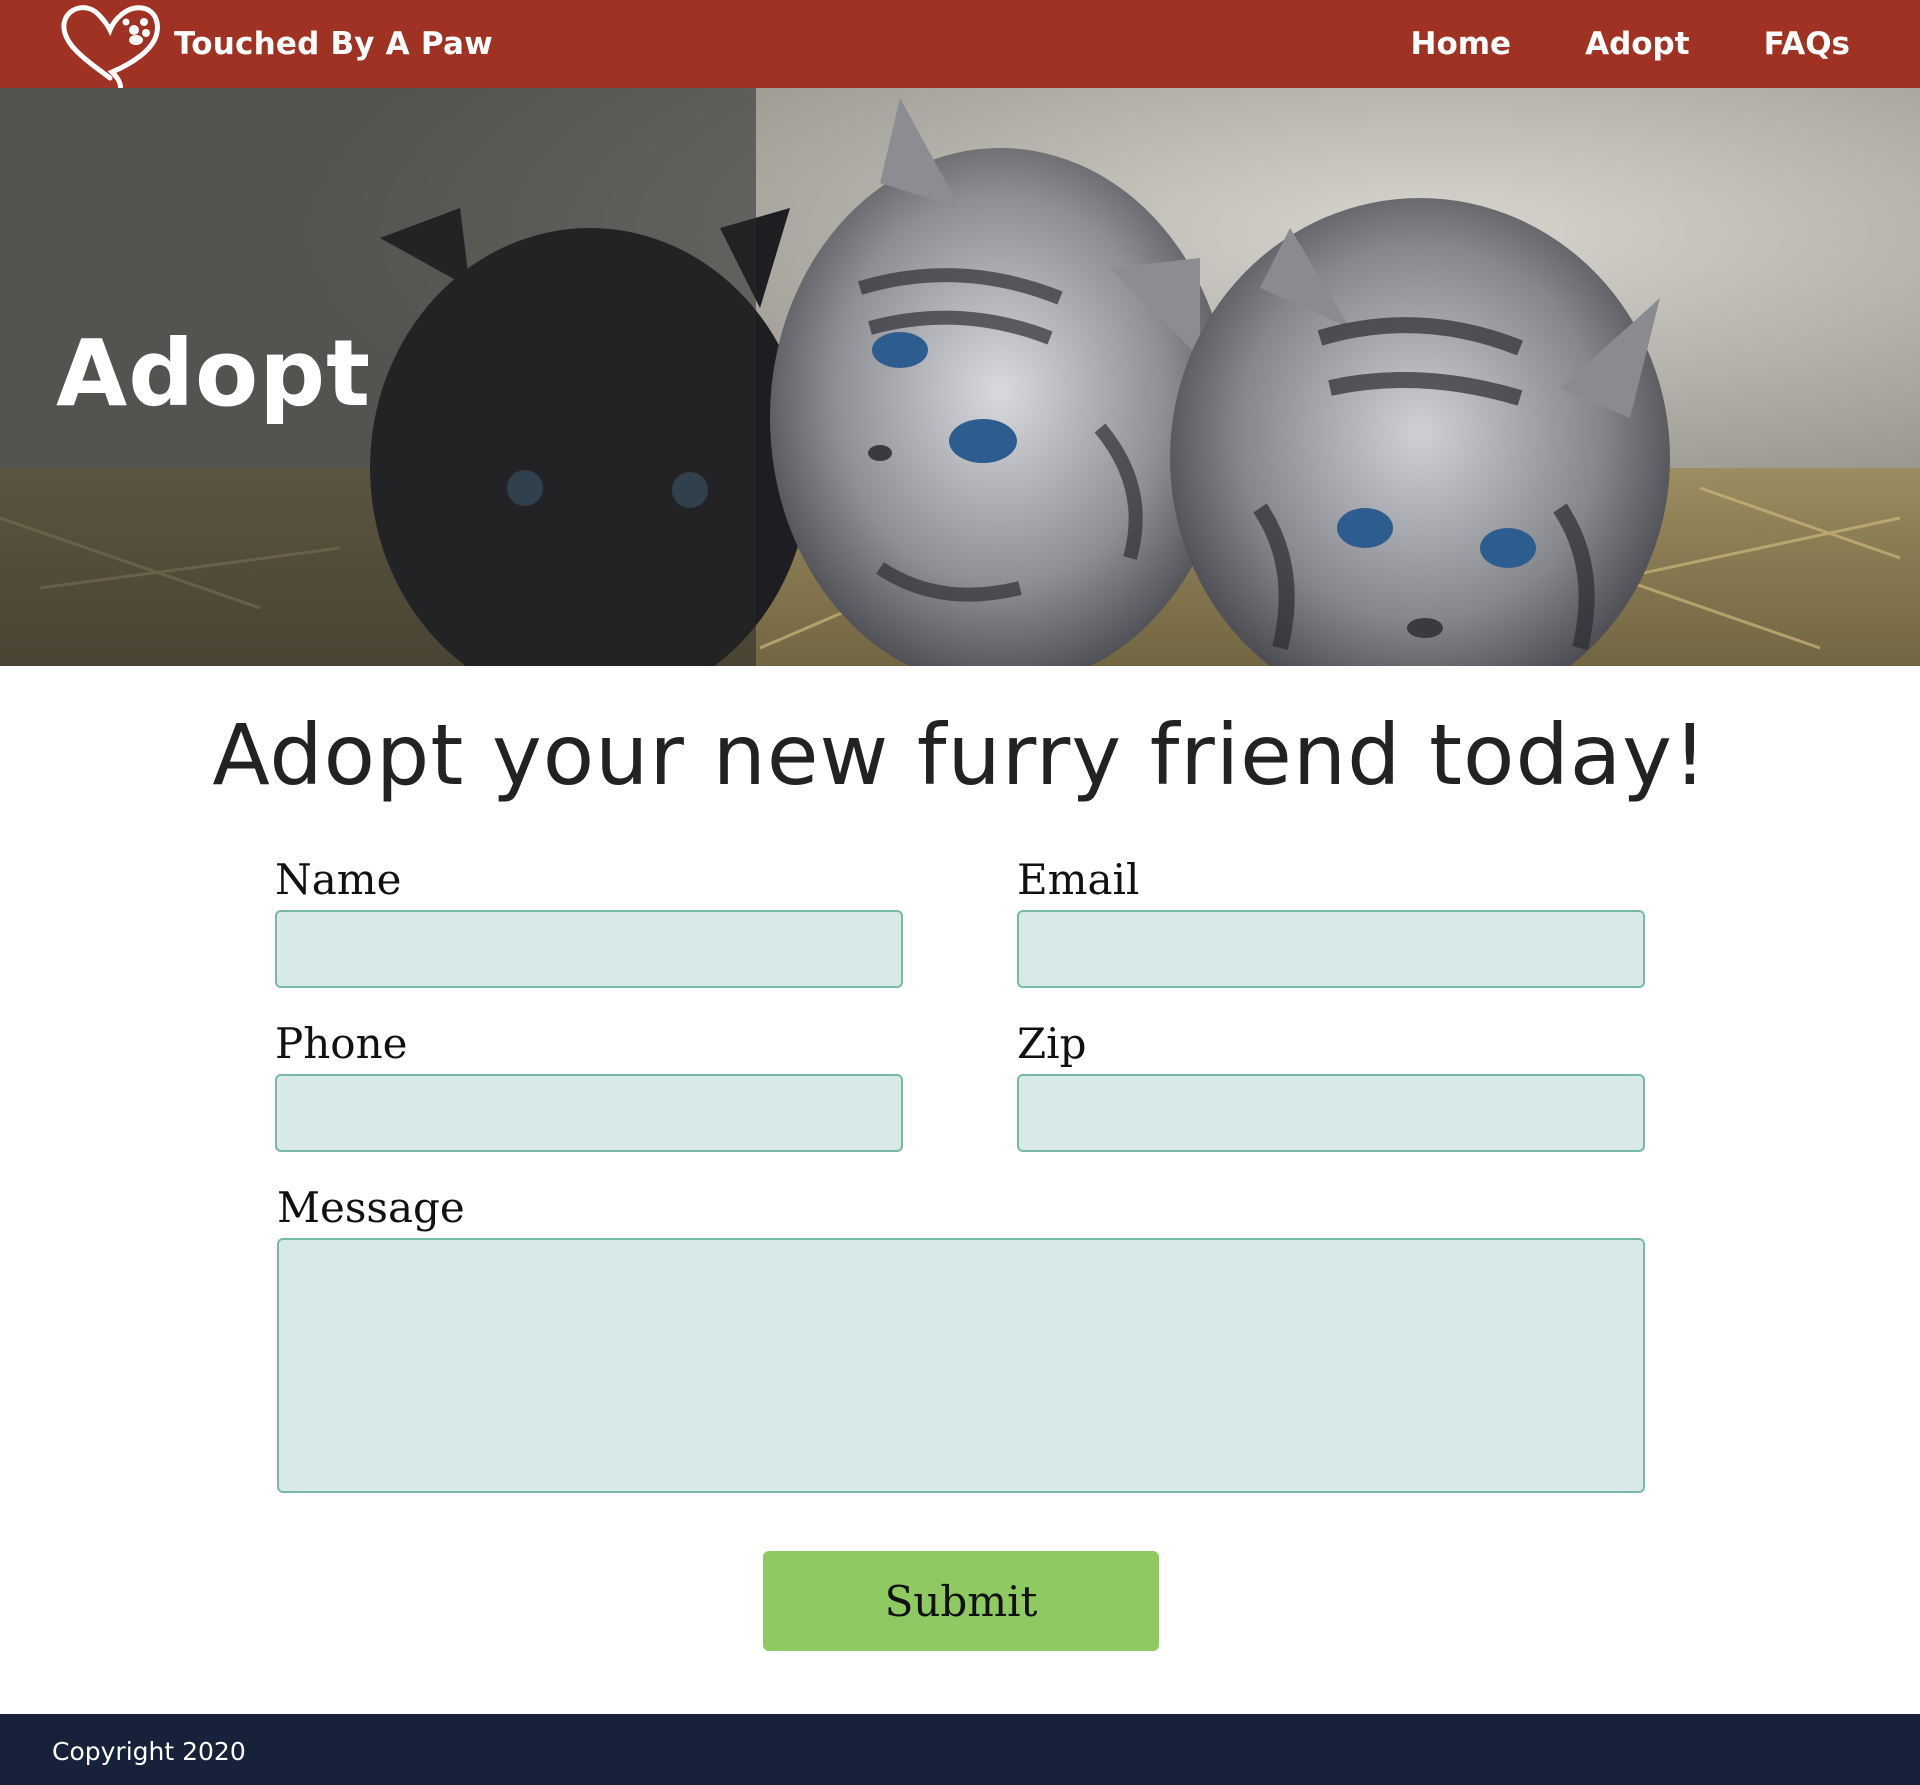 Image resolution: width=1920 pixels, height=1785 pixels. Describe the element at coordinates (589, 1113) in the screenshot. I see `phone-field` at that location.